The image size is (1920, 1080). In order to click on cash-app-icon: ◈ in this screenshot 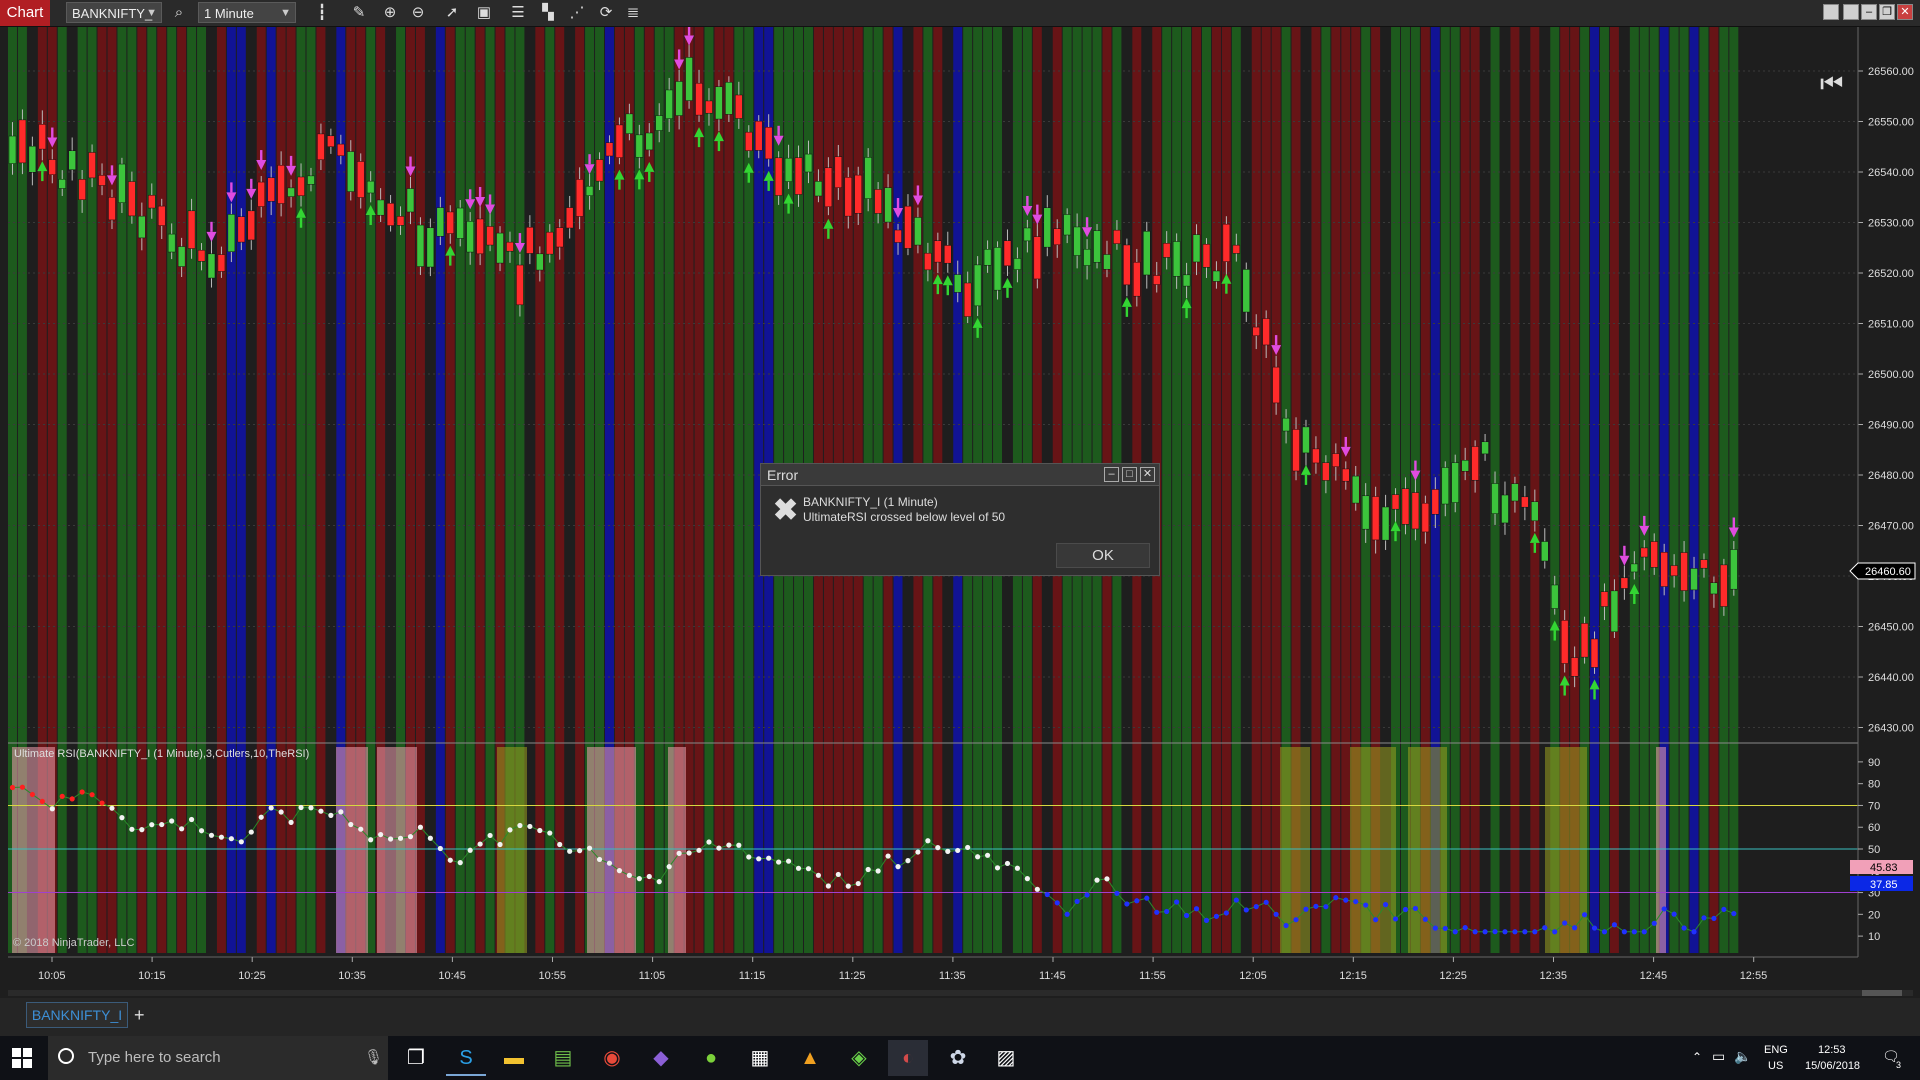, I will do `click(859, 1058)`.